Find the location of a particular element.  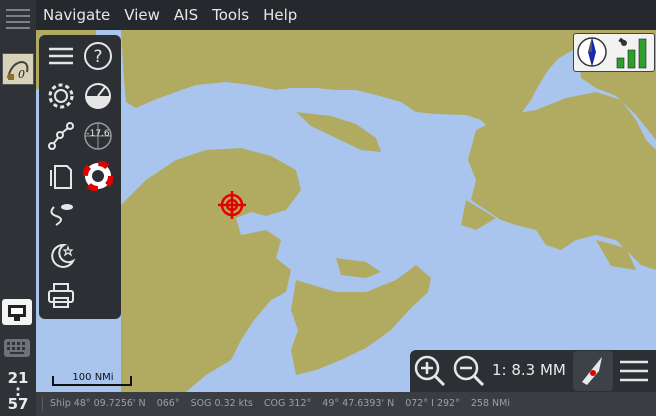

svg-text: 0 is located at coordinates (21, 74).